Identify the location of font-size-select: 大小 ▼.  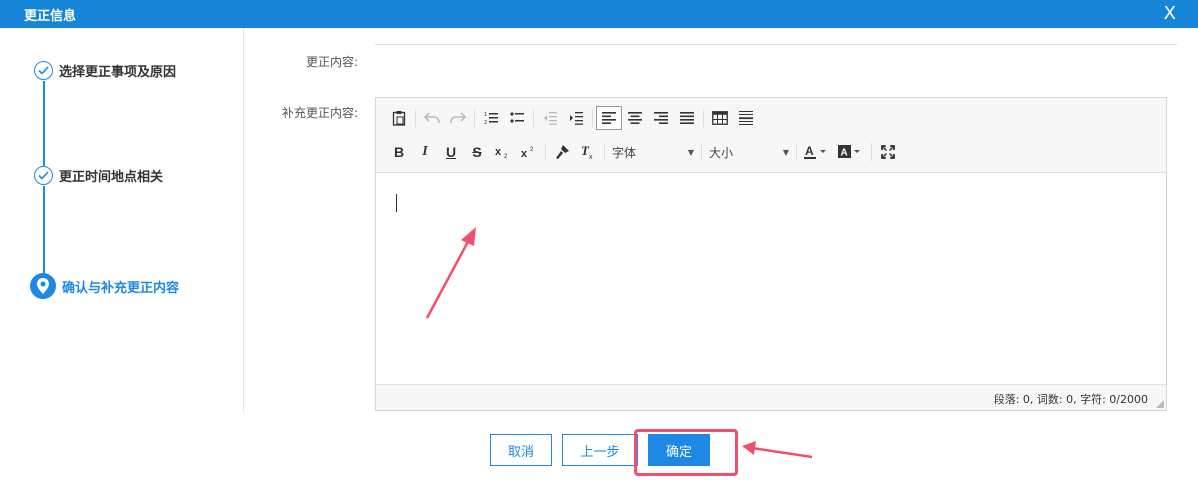
(749, 152).